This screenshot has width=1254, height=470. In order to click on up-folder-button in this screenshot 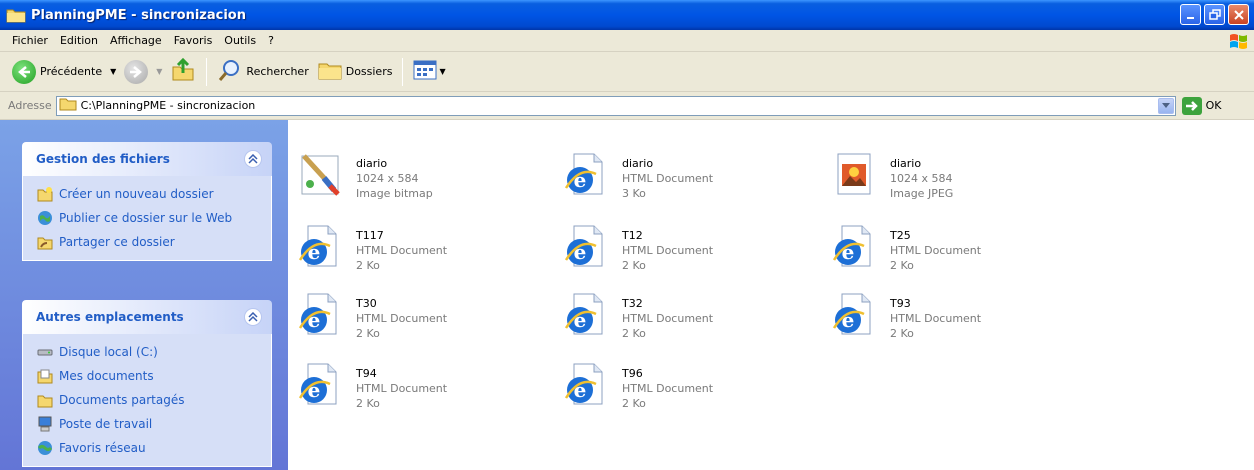, I will do `click(183, 72)`.